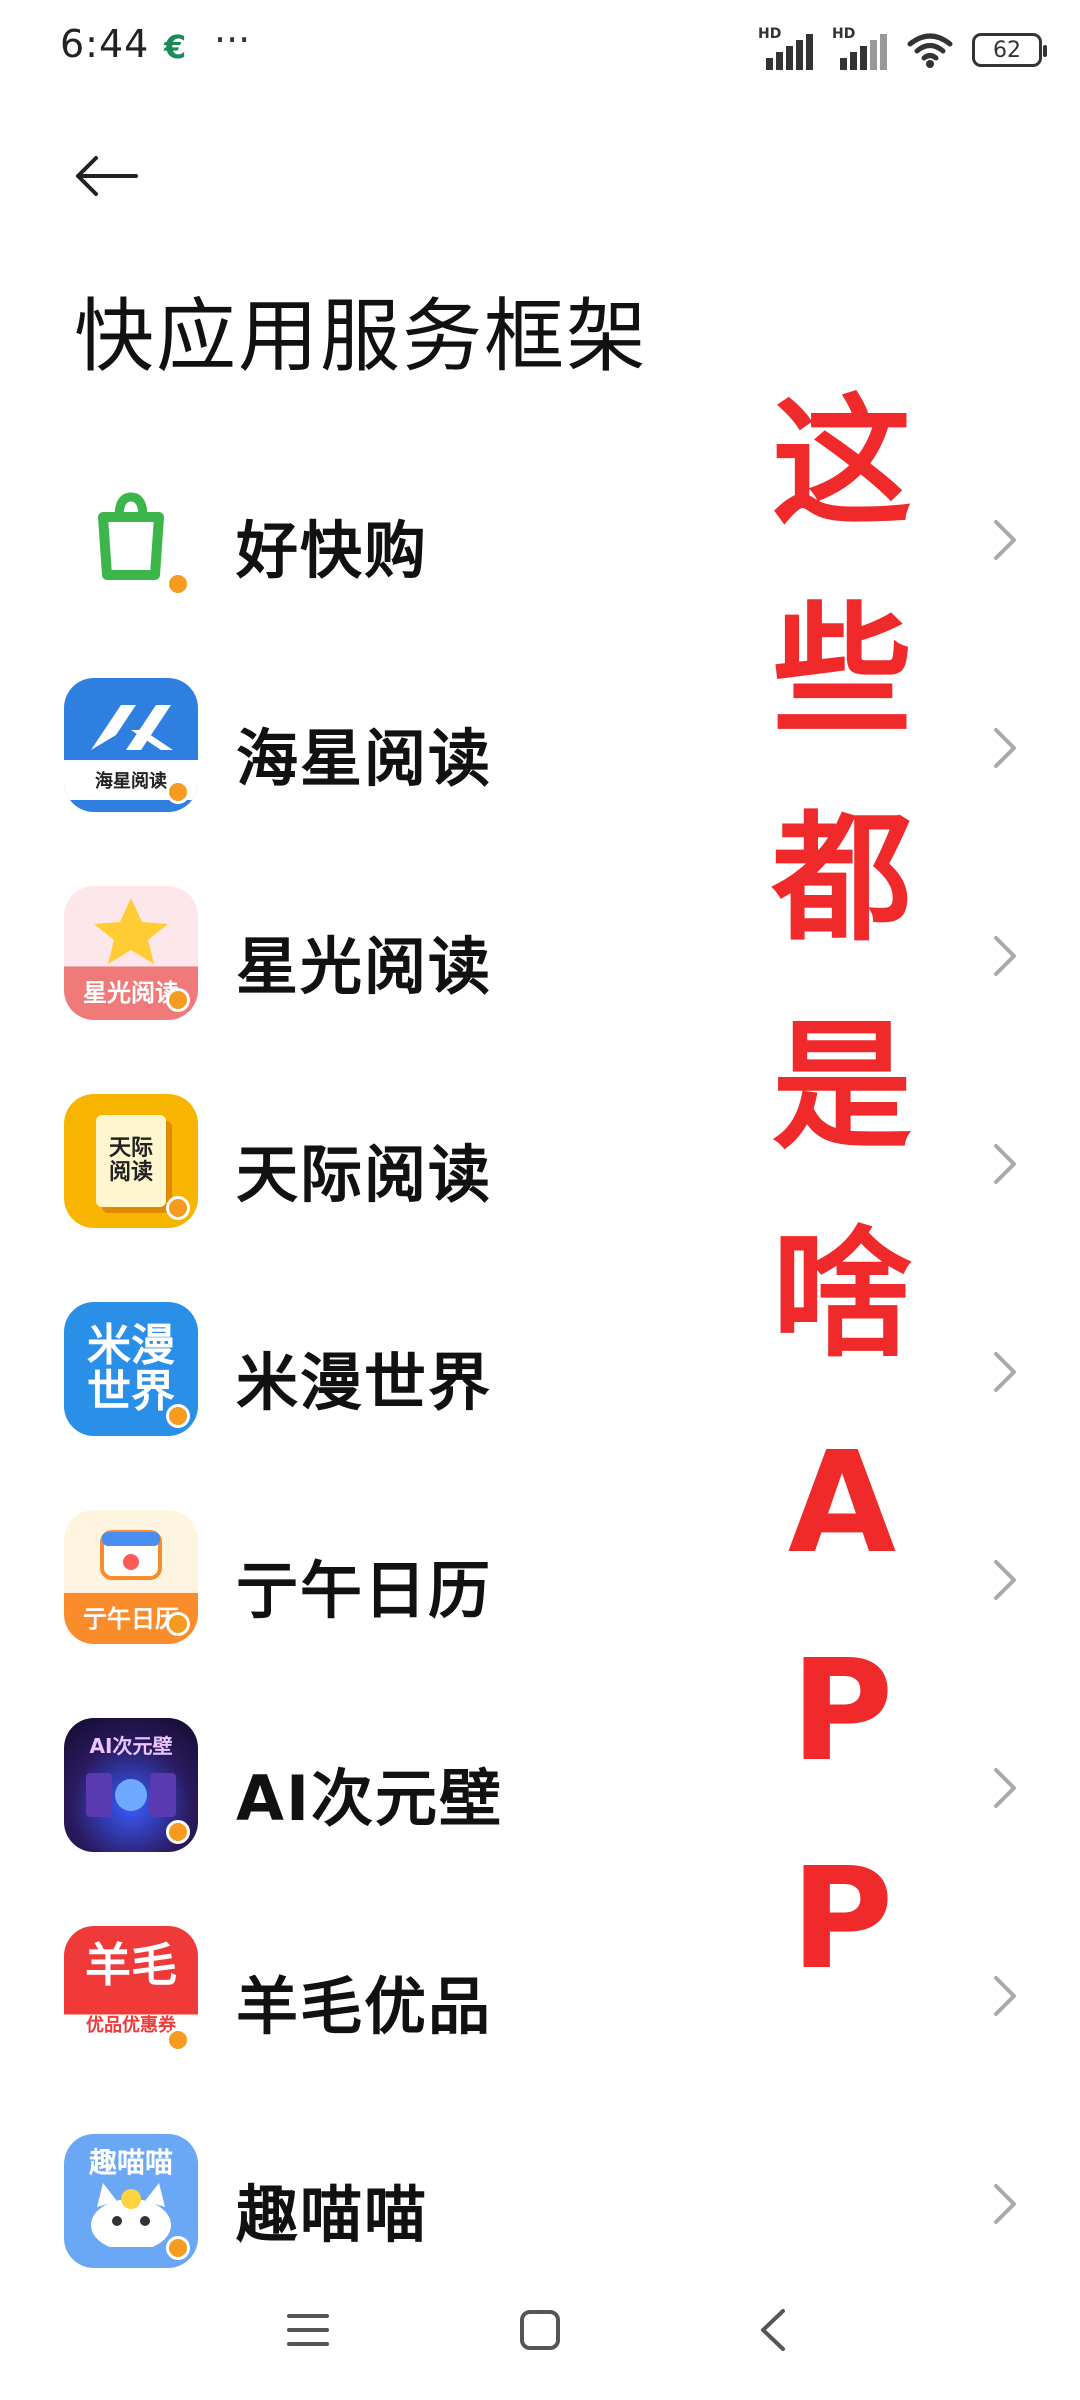 This screenshot has width=1080, height=2400. I want to click on wifi-icon, so click(930, 50).